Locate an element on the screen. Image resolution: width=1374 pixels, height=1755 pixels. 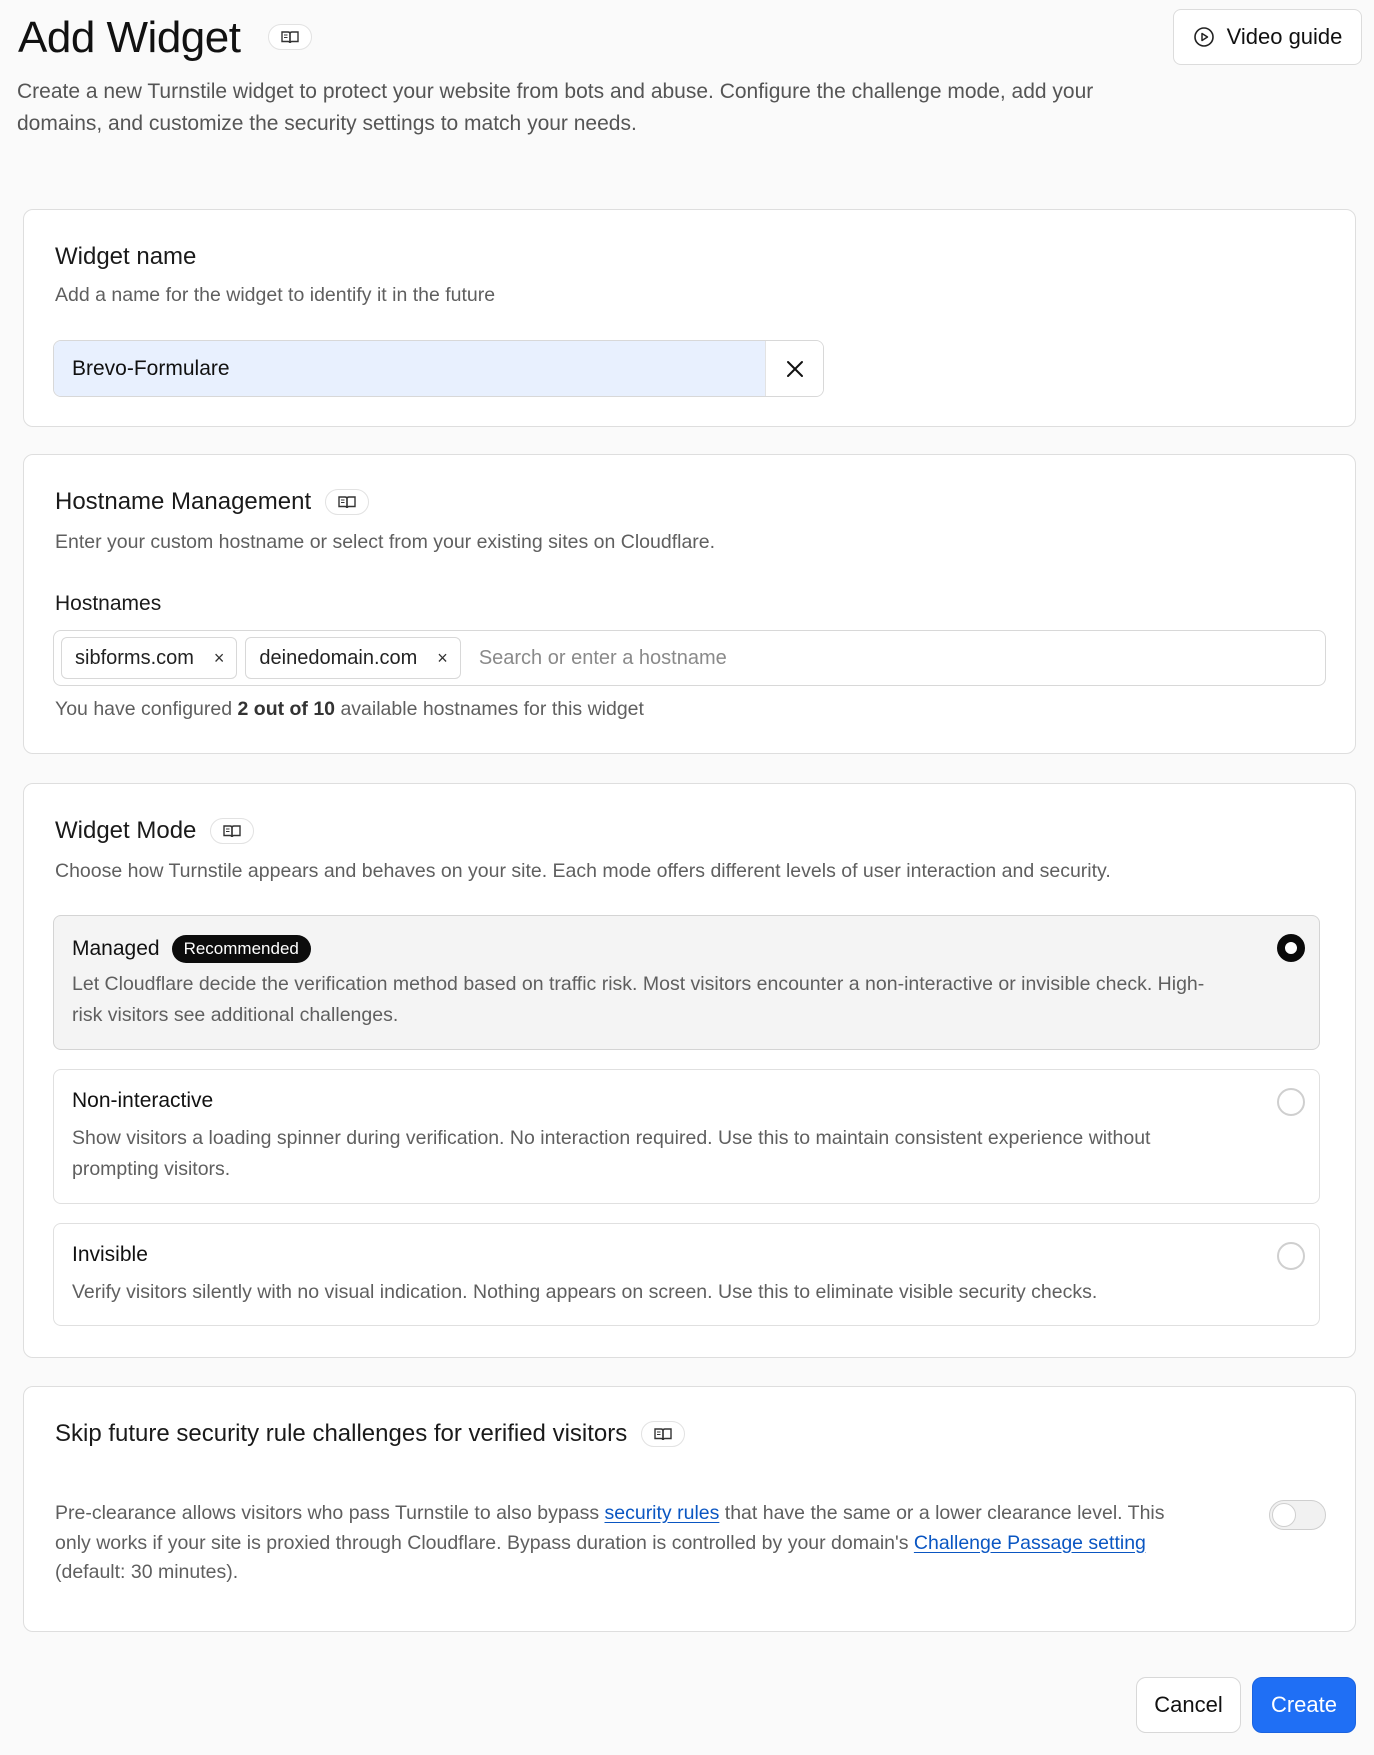
note-prefix: You have configured is located at coordinates (146, 709).